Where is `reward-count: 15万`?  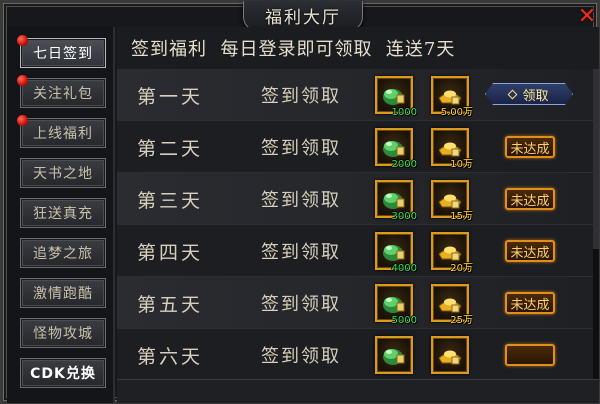 reward-count: 15万 is located at coordinates (461, 216).